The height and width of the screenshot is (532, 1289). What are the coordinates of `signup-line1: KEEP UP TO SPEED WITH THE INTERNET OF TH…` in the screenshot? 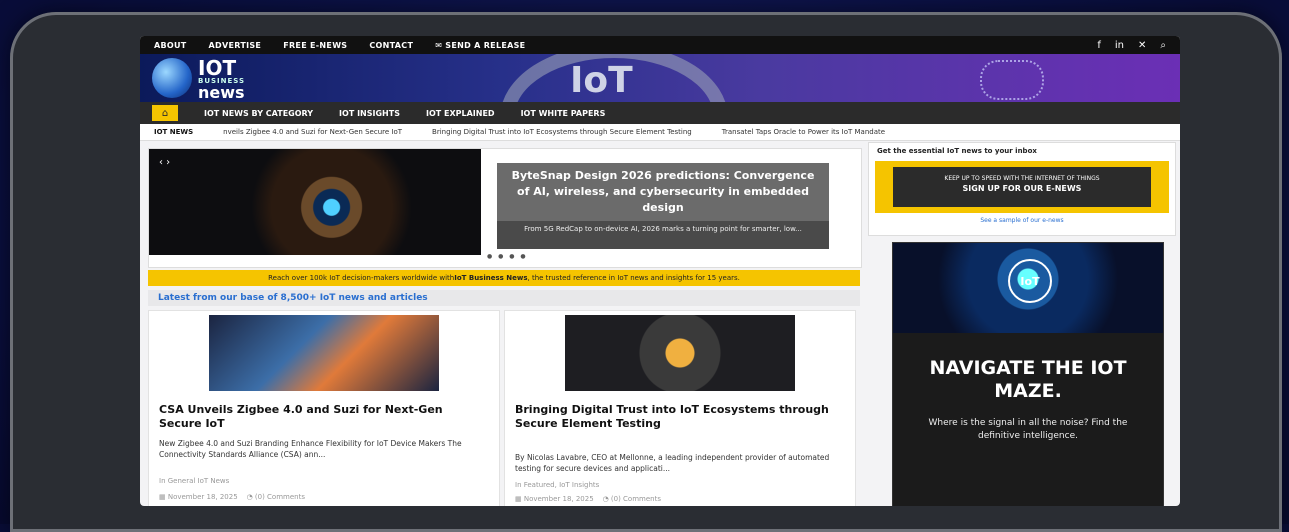 It's located at (1022, 178).